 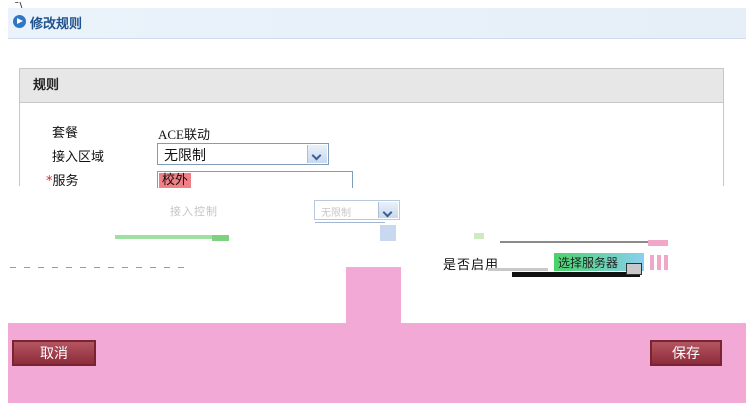 I want to click on service-label: *服务, so click(x=62, y=181).